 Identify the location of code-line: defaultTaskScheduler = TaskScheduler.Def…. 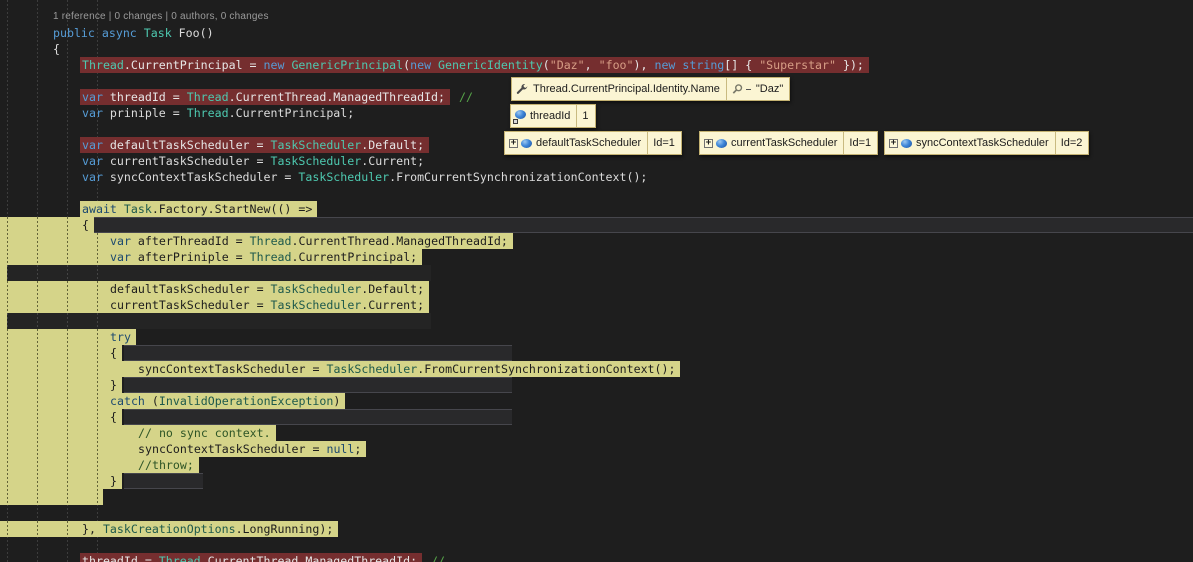
(596, 289).